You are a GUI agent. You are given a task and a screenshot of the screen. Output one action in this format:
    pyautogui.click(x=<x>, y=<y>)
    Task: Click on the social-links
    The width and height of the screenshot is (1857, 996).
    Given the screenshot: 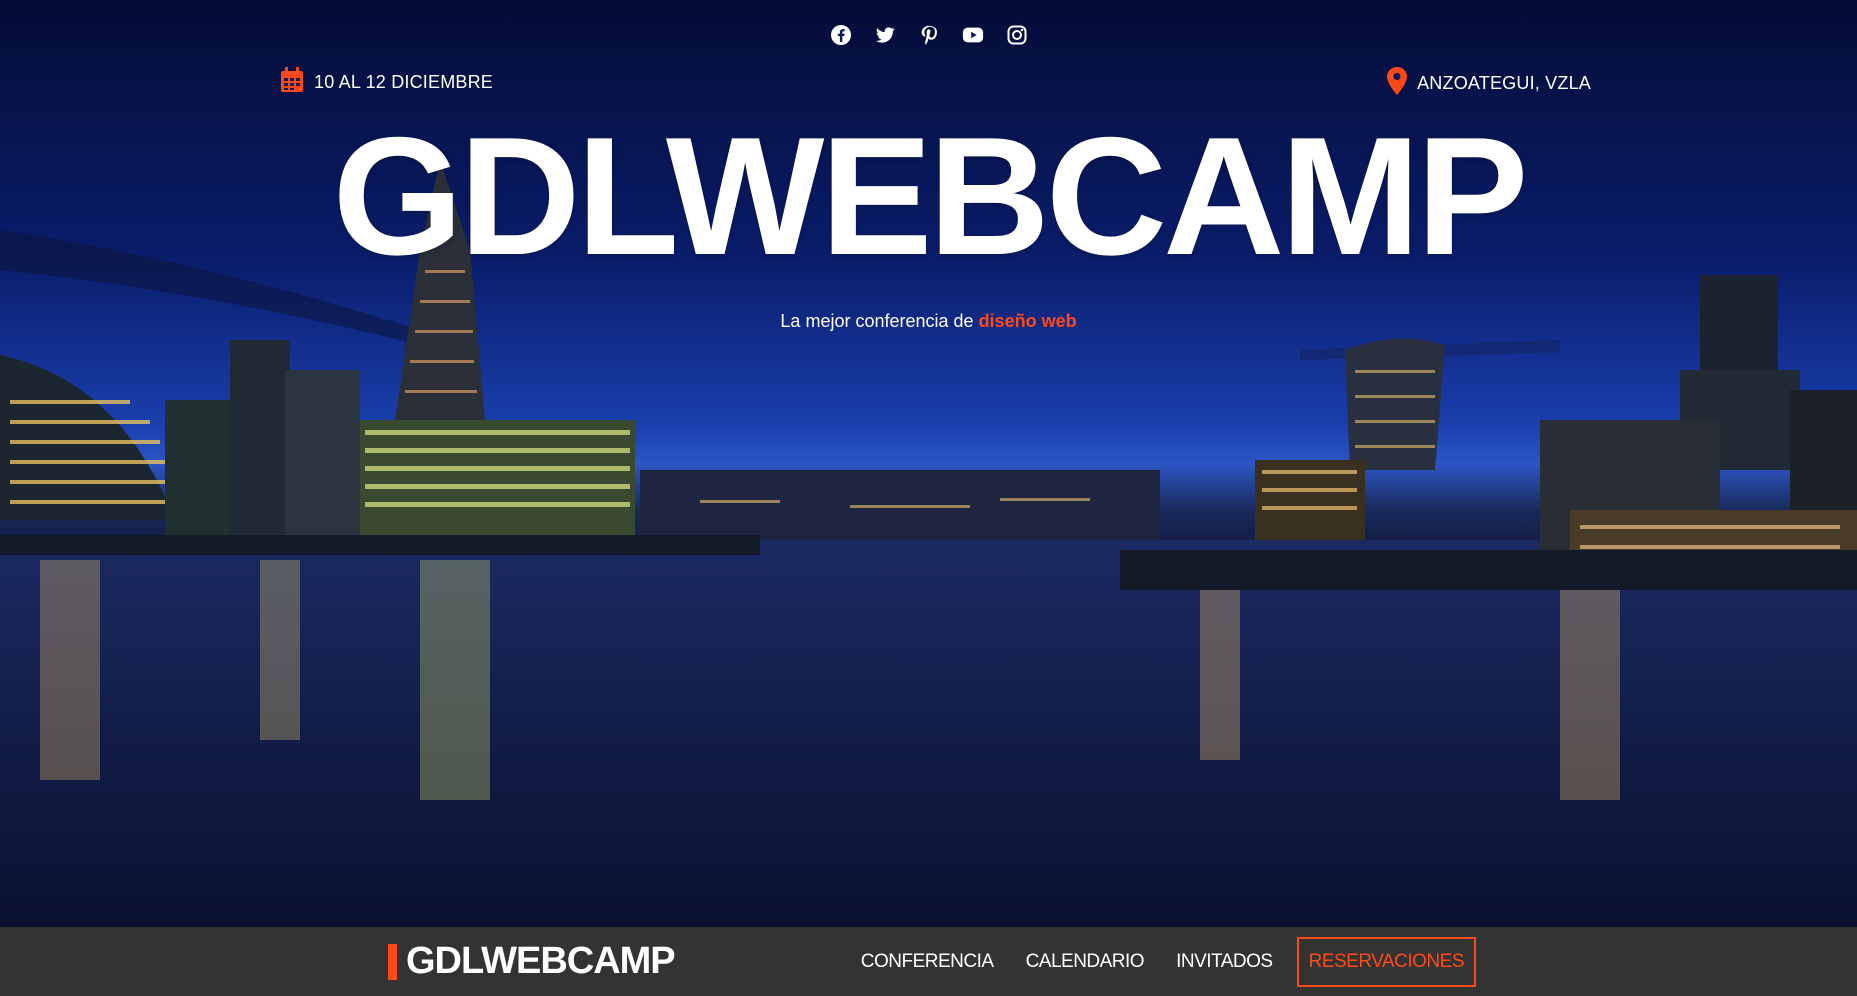 What is the action you would take?
    pyautogui.click(x=929, y=35)
    